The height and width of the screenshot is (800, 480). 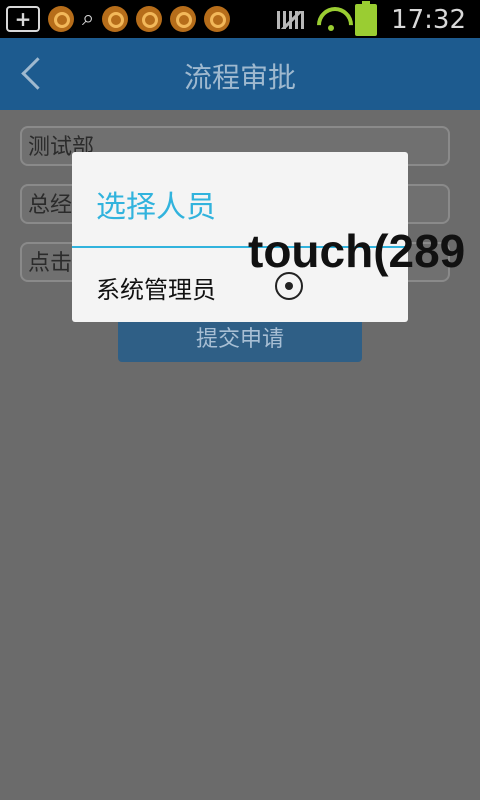 What do you see at coordinates (240, 340) in the screenshot?
I see `submit-button: 提交申请` at bounding box center [240, 340].